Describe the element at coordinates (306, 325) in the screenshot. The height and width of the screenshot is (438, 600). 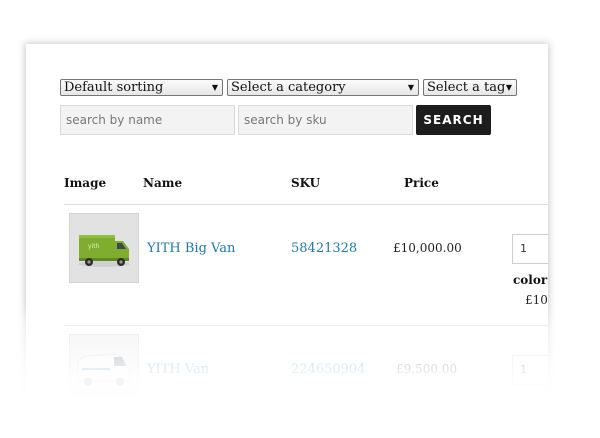
I see `row-divider` at that location.